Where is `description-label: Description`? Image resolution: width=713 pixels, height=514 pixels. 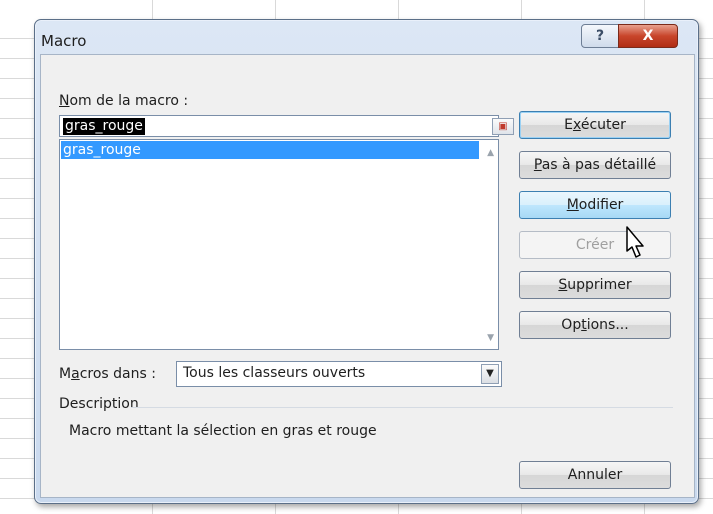 description-label: Description is located at coordinates (99, 404).